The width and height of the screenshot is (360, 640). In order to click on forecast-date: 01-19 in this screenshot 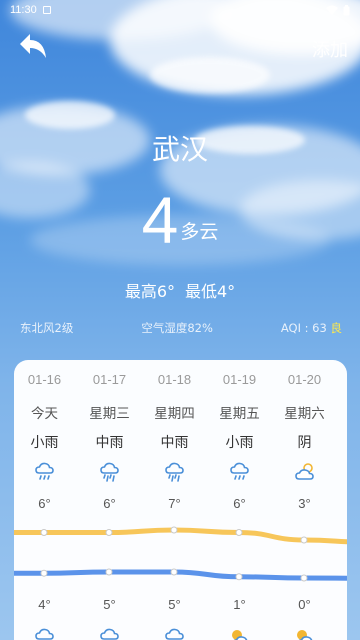, I will do `click(239, 379)`.